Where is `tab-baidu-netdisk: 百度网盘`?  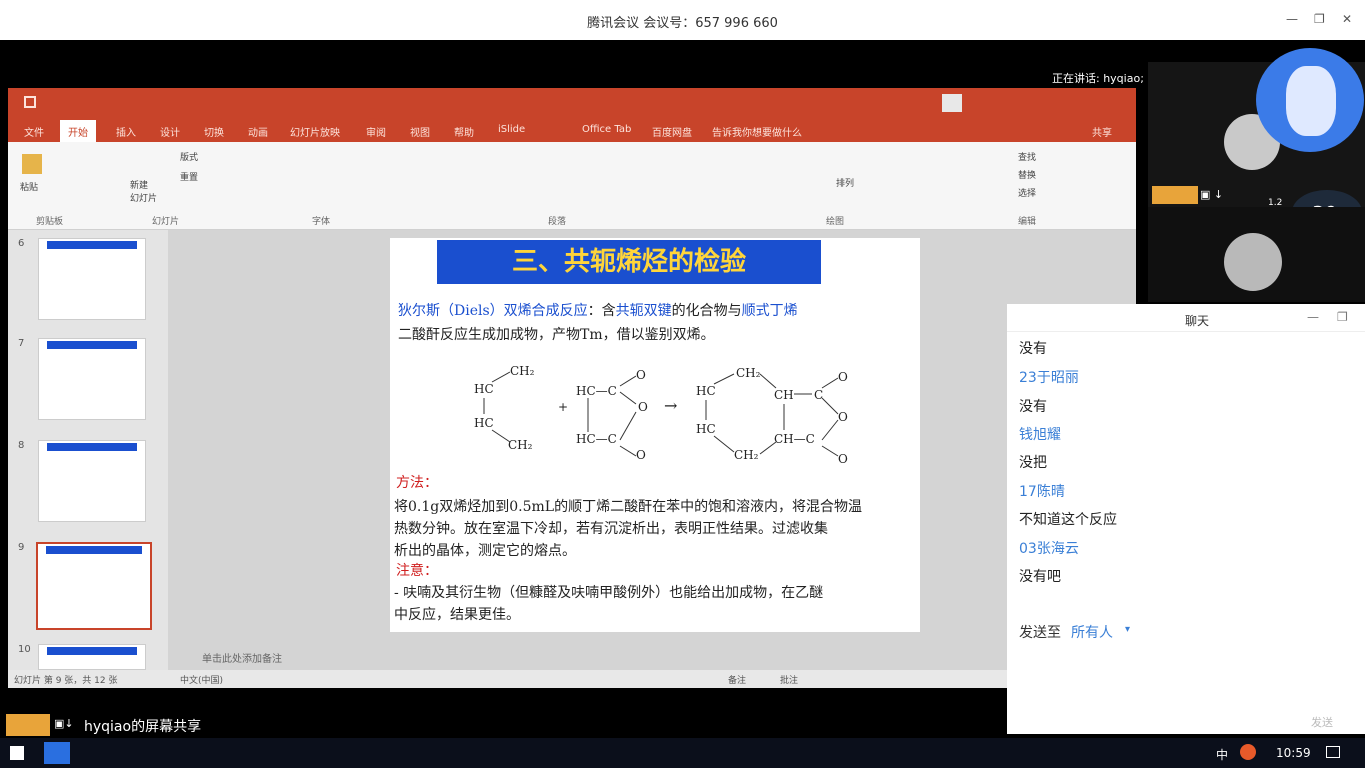
tab-baidu-netdisk: 百度网盘 is located at coordinates (672, 131).